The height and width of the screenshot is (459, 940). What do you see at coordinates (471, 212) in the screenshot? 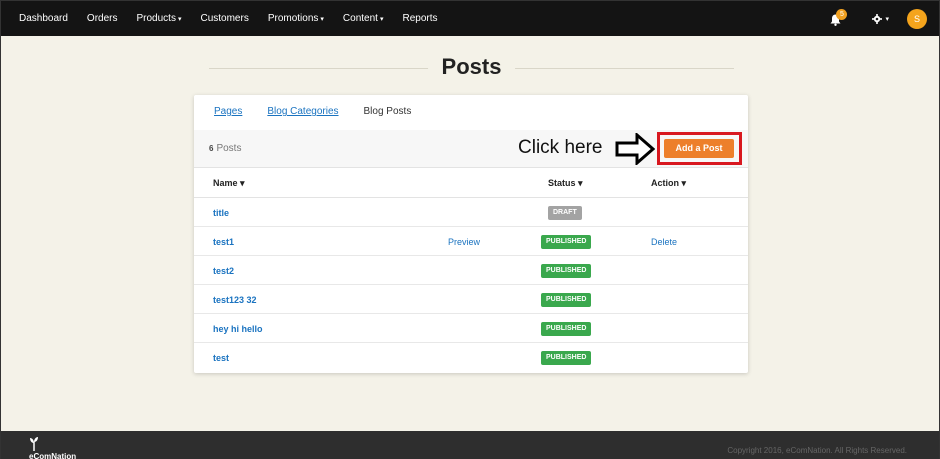
I see `table-row: title DRAFT` at bounding box center [471, 212].